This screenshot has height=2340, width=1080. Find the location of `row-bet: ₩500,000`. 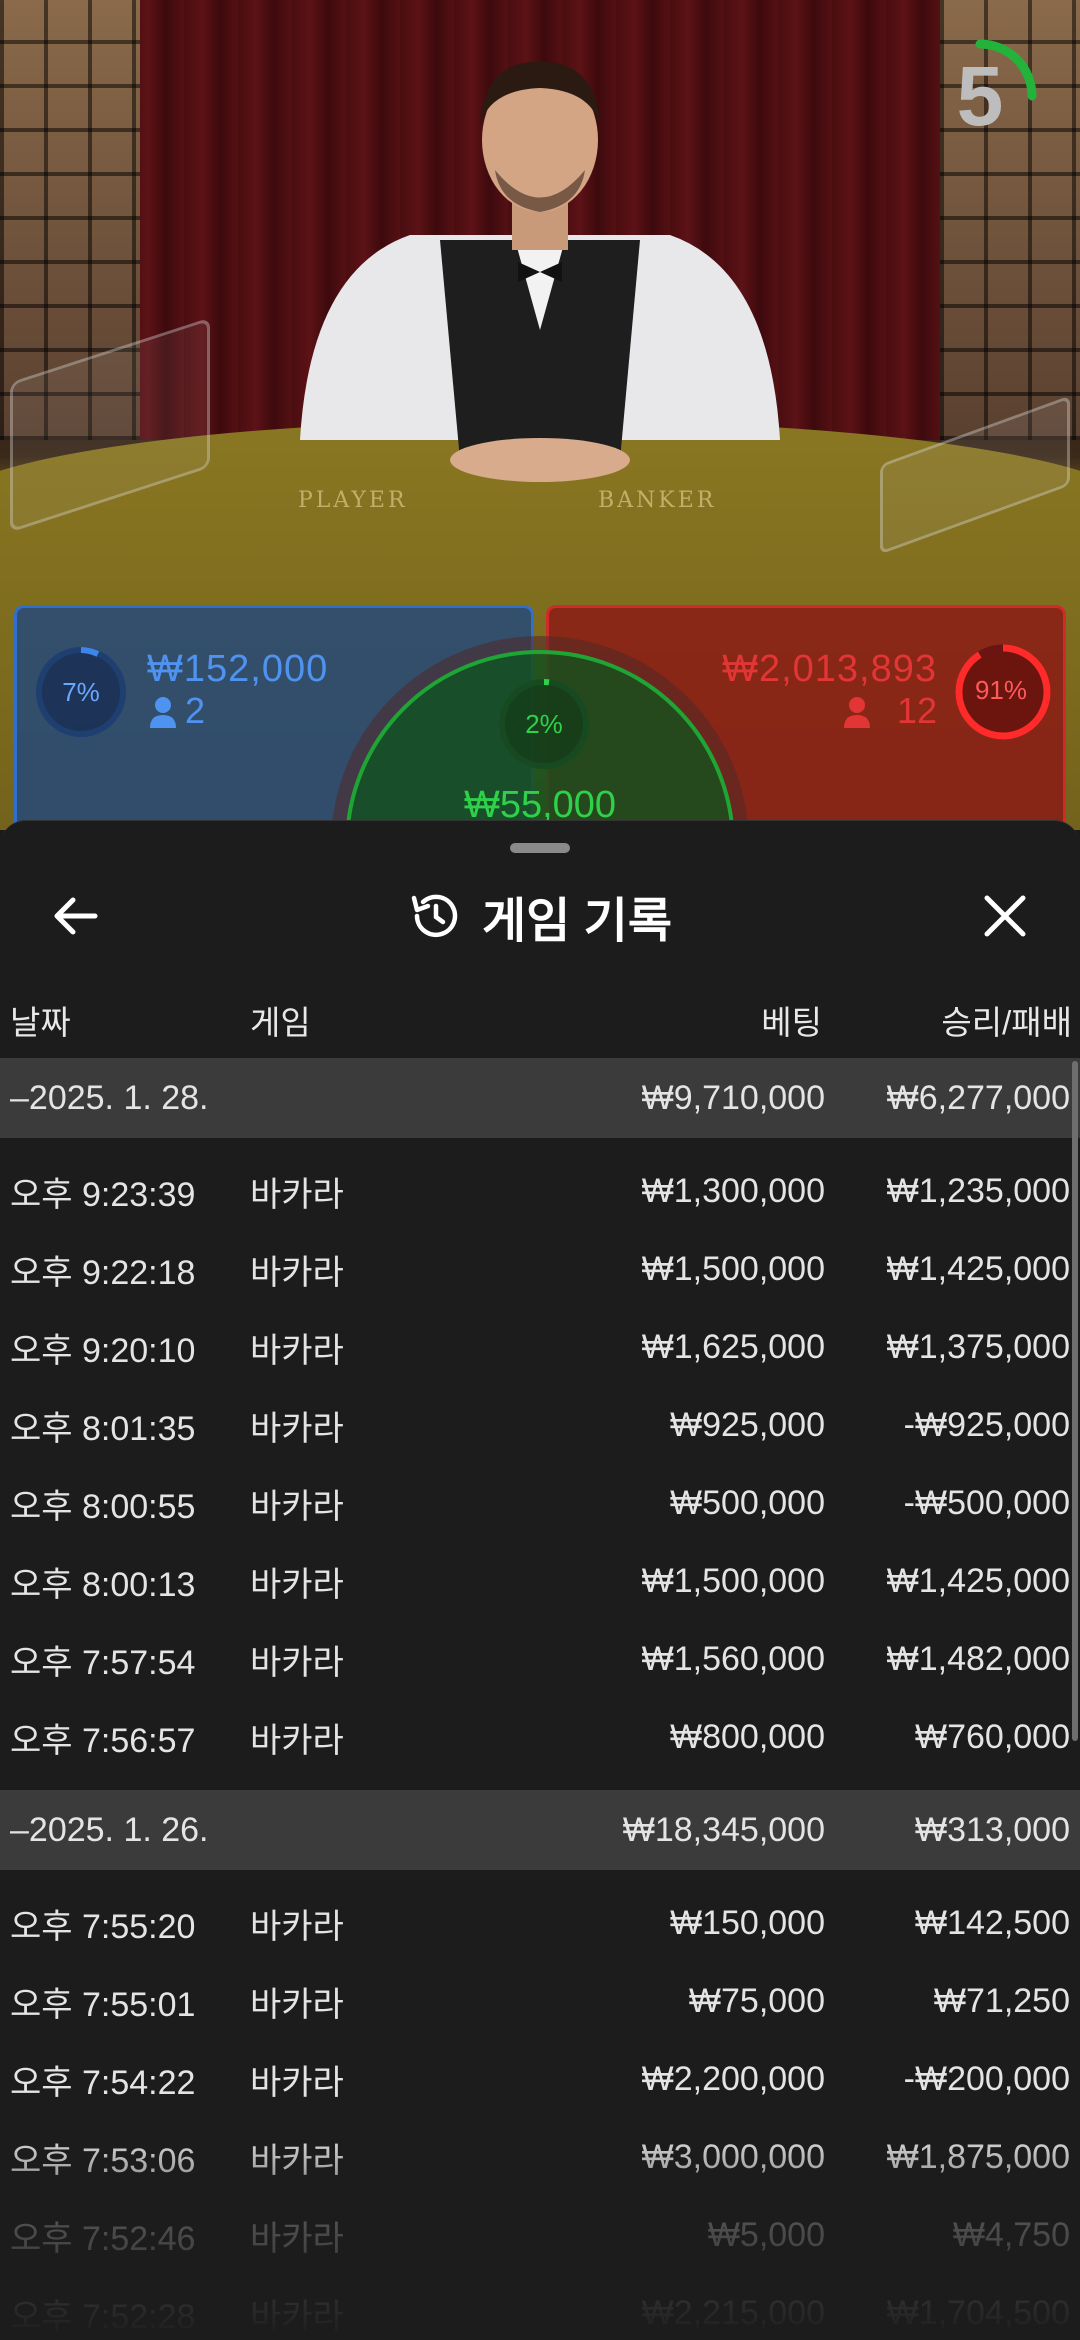

row-bet: ₩500,000 is located at coordinates (747, 1502).